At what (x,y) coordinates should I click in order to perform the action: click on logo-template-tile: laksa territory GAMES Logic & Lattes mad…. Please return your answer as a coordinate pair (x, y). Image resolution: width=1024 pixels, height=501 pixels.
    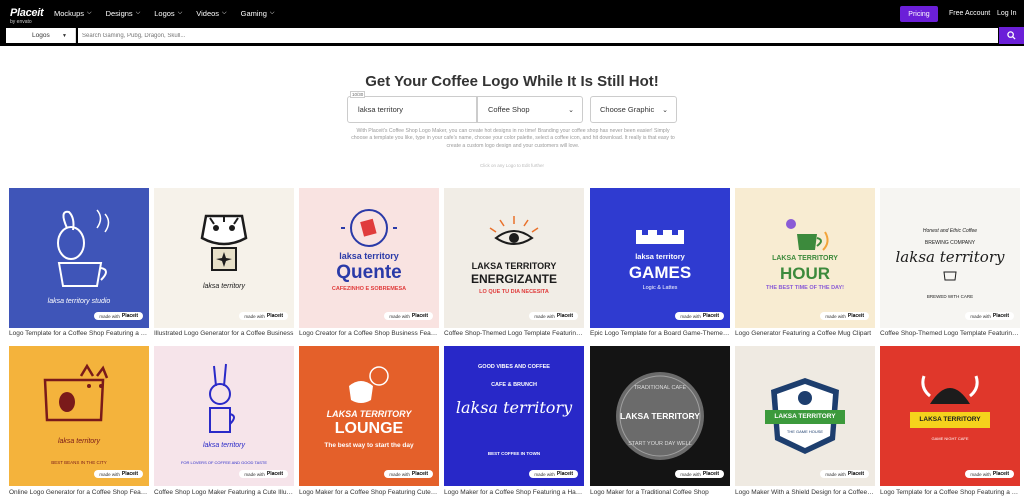
    Looking at the image, I should click on (660, 258).